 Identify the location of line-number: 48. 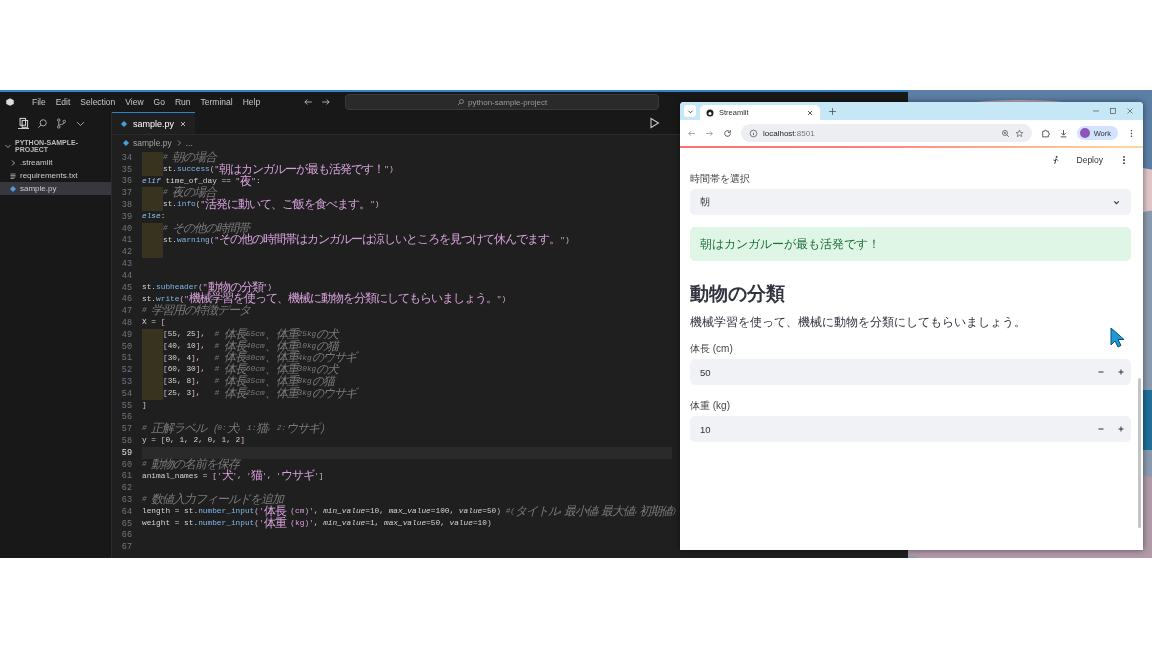
(126, 323).